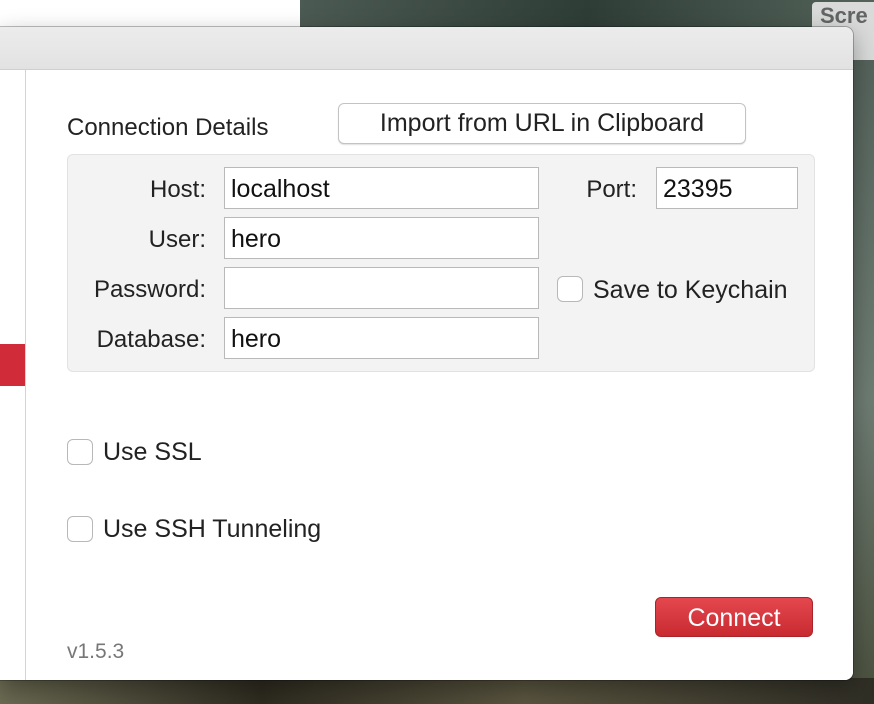 The width and height of the screenshot is (874, 704). I want to click on port-field: 23395, so click(727, 188).